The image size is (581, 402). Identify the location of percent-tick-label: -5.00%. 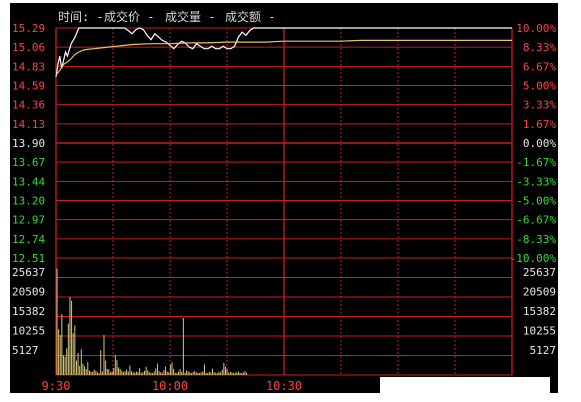
(536, 201).